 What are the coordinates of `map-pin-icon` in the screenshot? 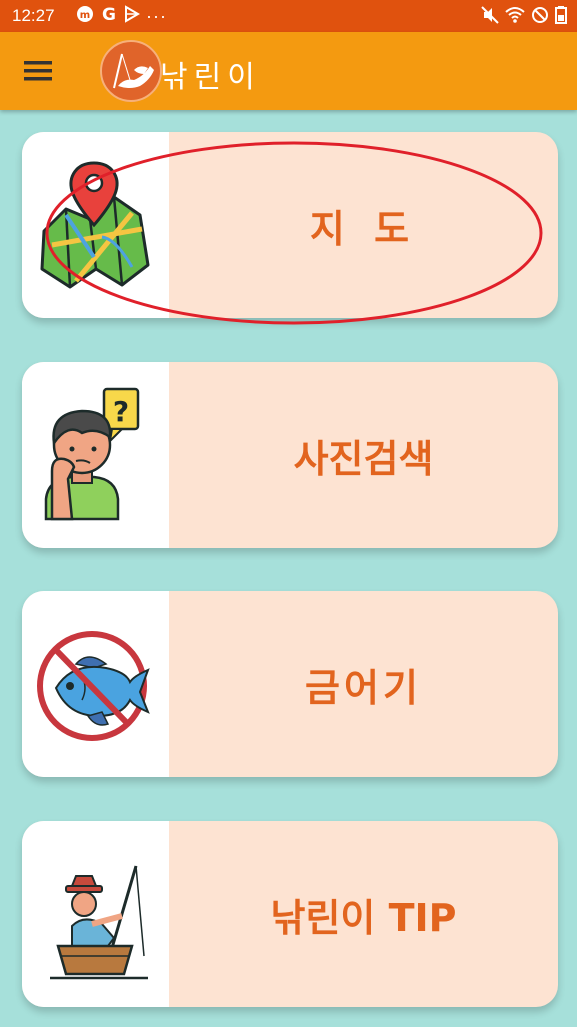 It's located at (95, 225).